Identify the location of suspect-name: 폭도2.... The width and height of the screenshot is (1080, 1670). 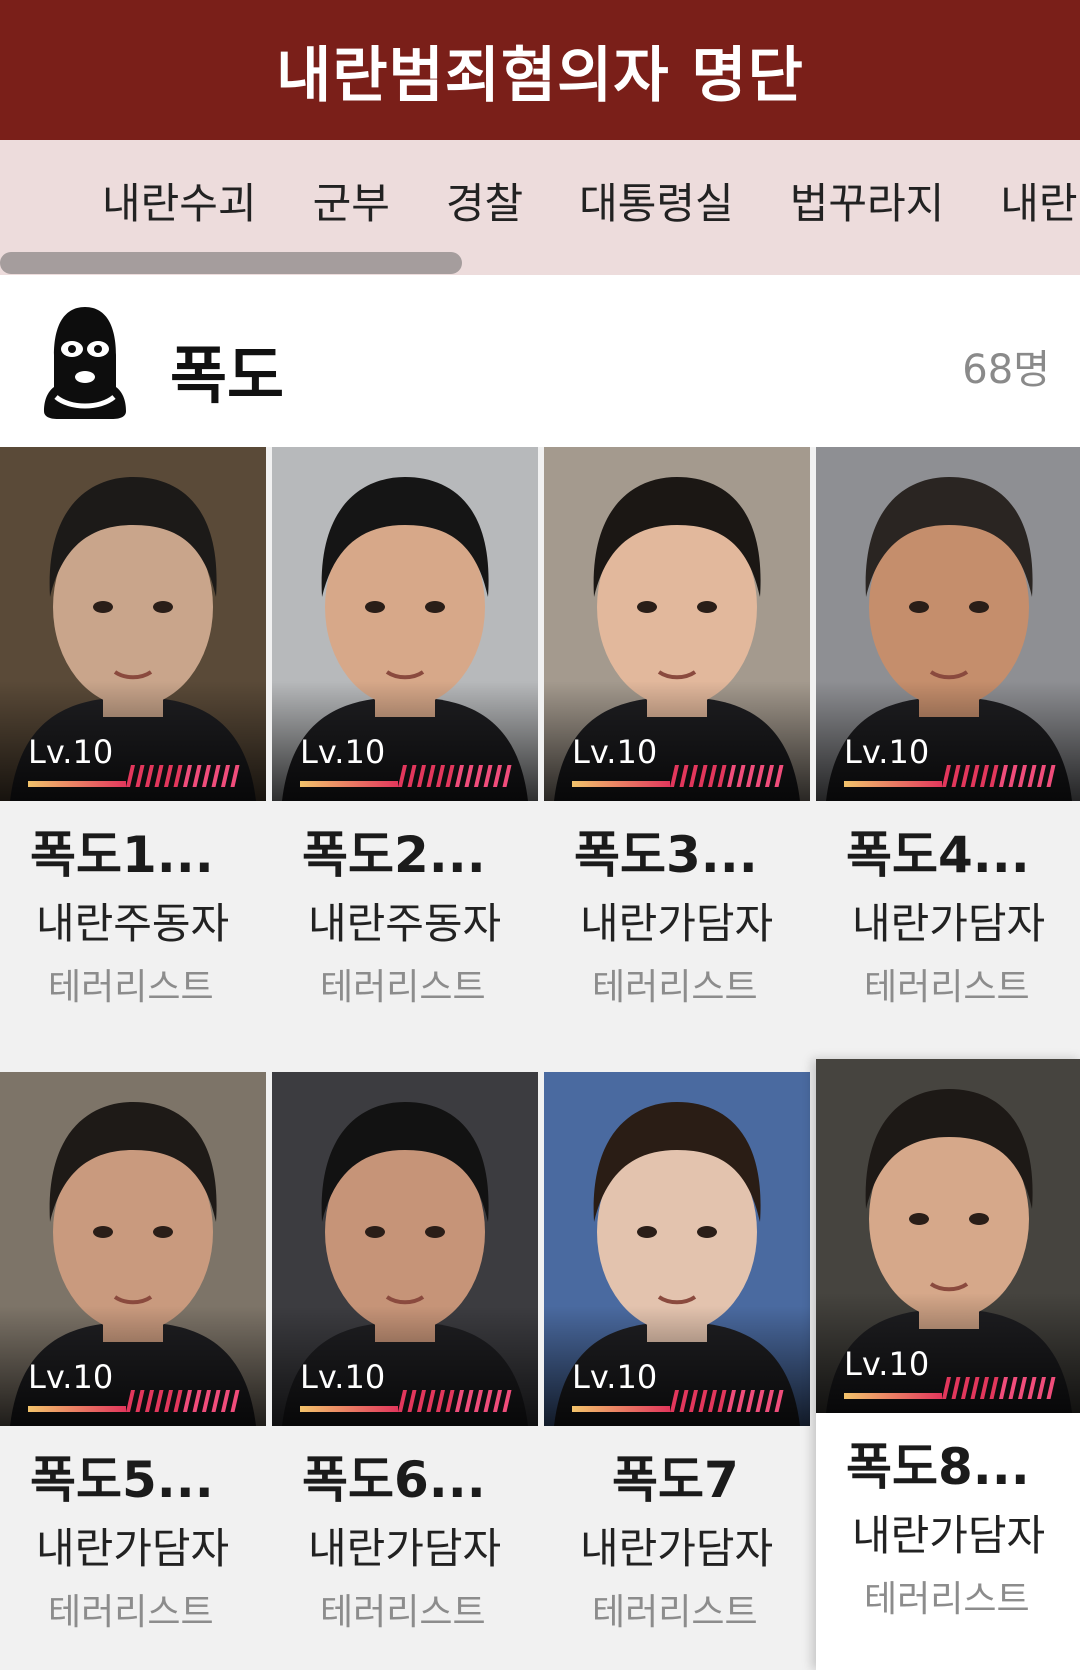
(394, 855).